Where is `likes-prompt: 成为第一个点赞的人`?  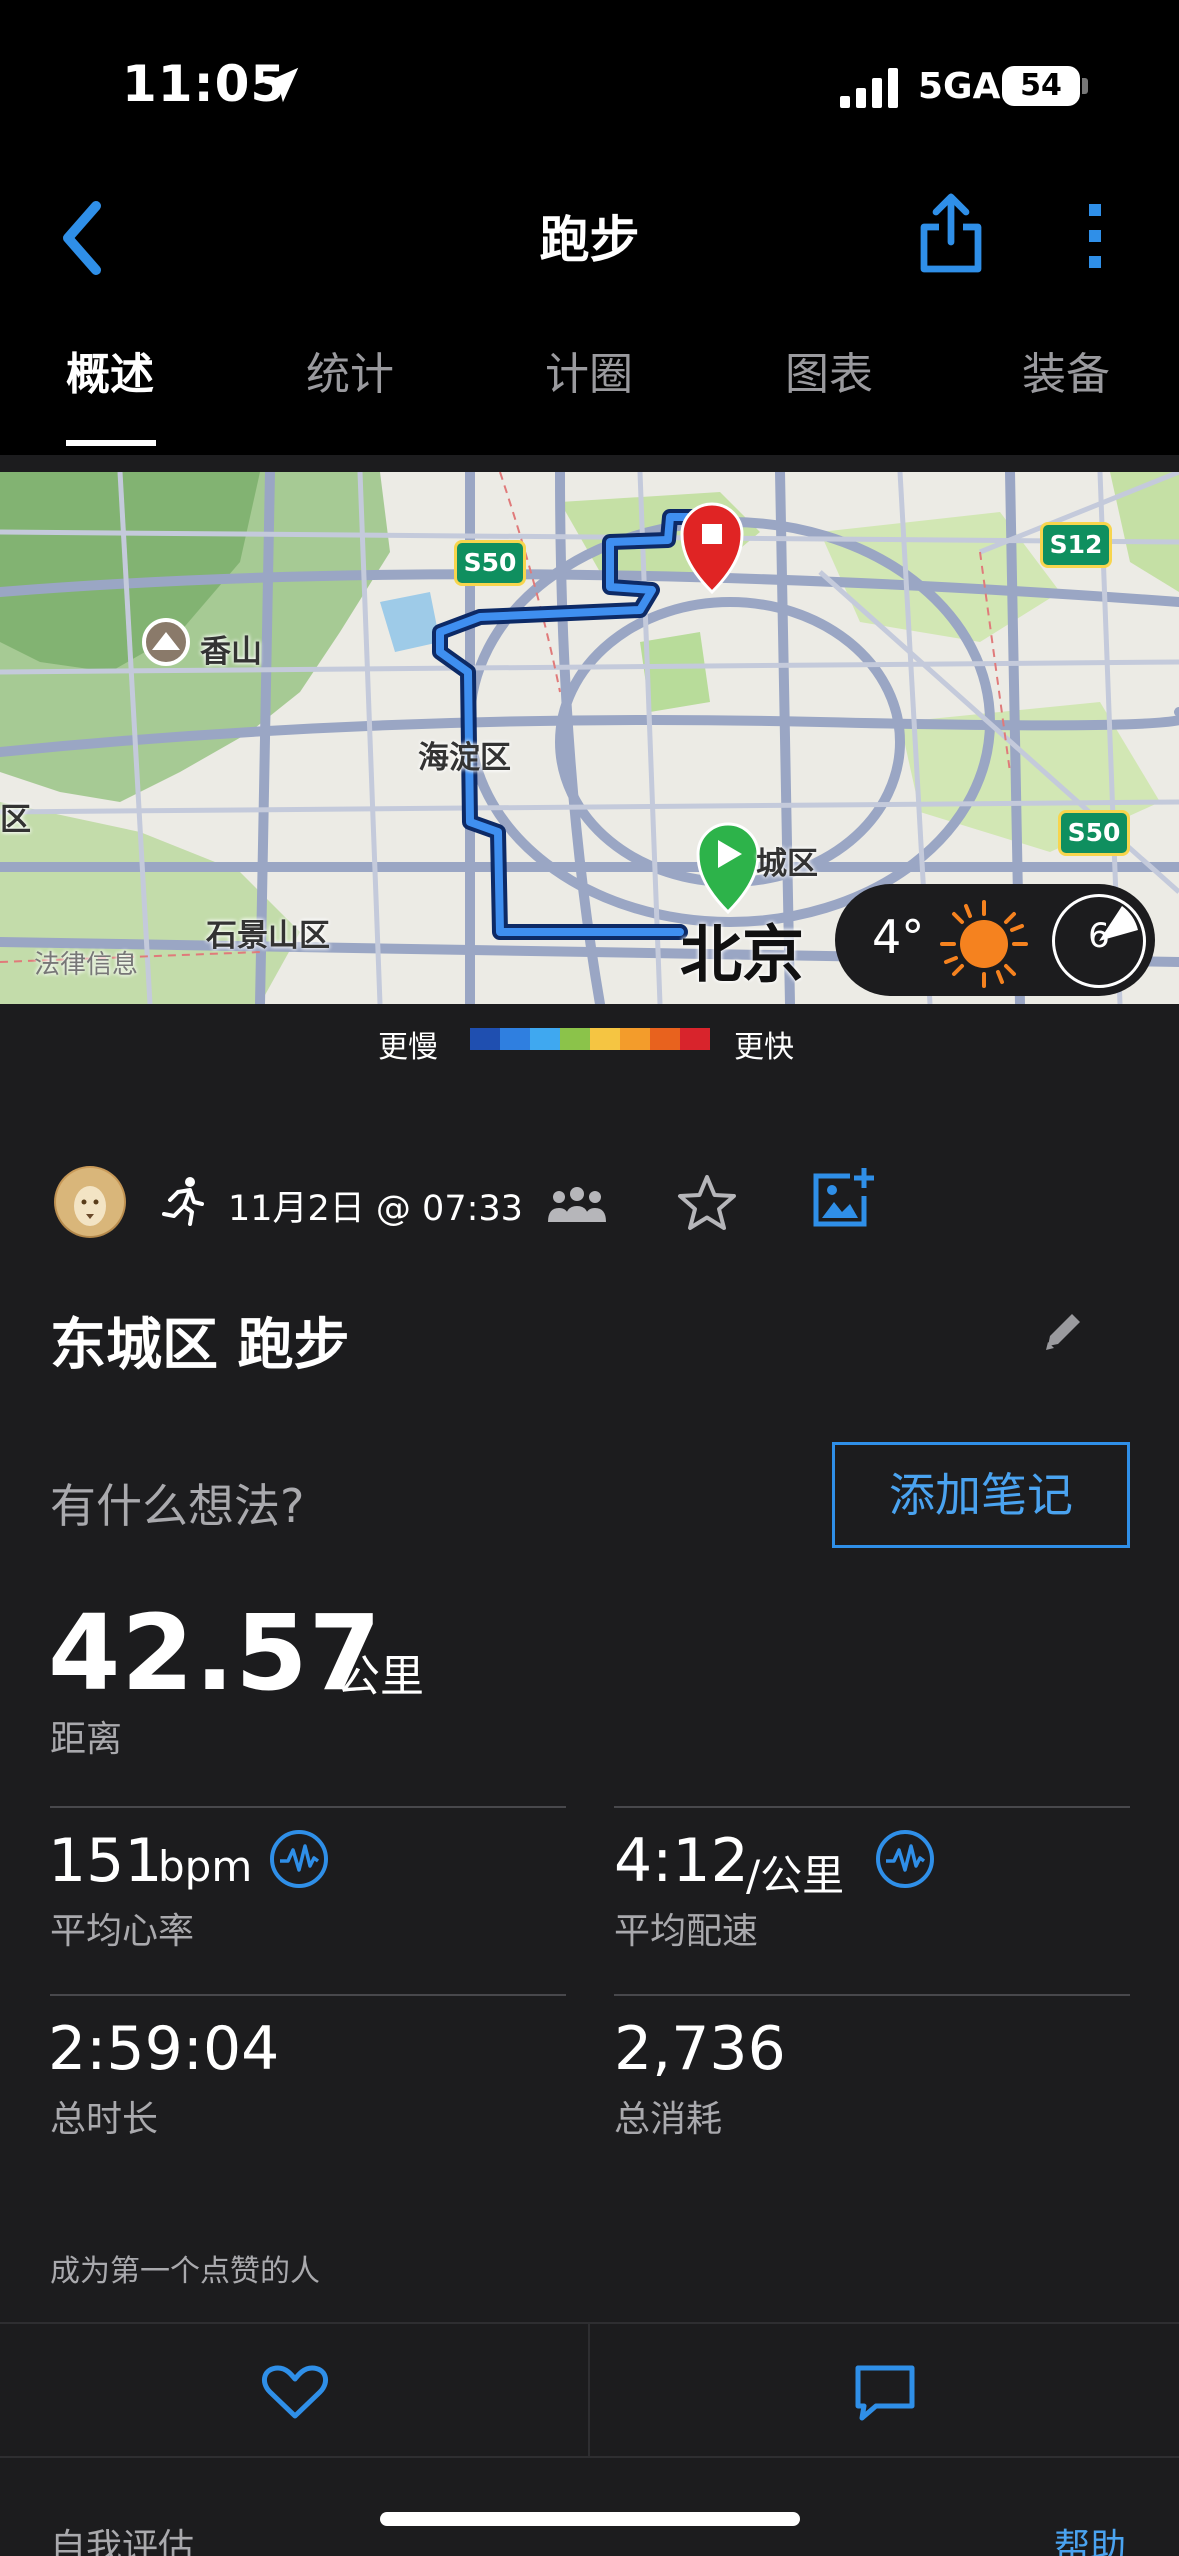 likes-prompt: 成为第一个点赞的人 is located at coordinates (185, 2271).